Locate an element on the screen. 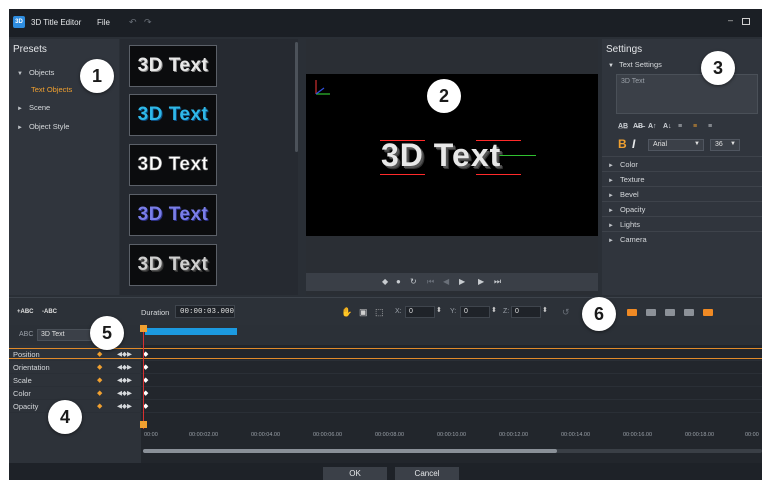  object-side-icon is located at coordinates (670, 312).